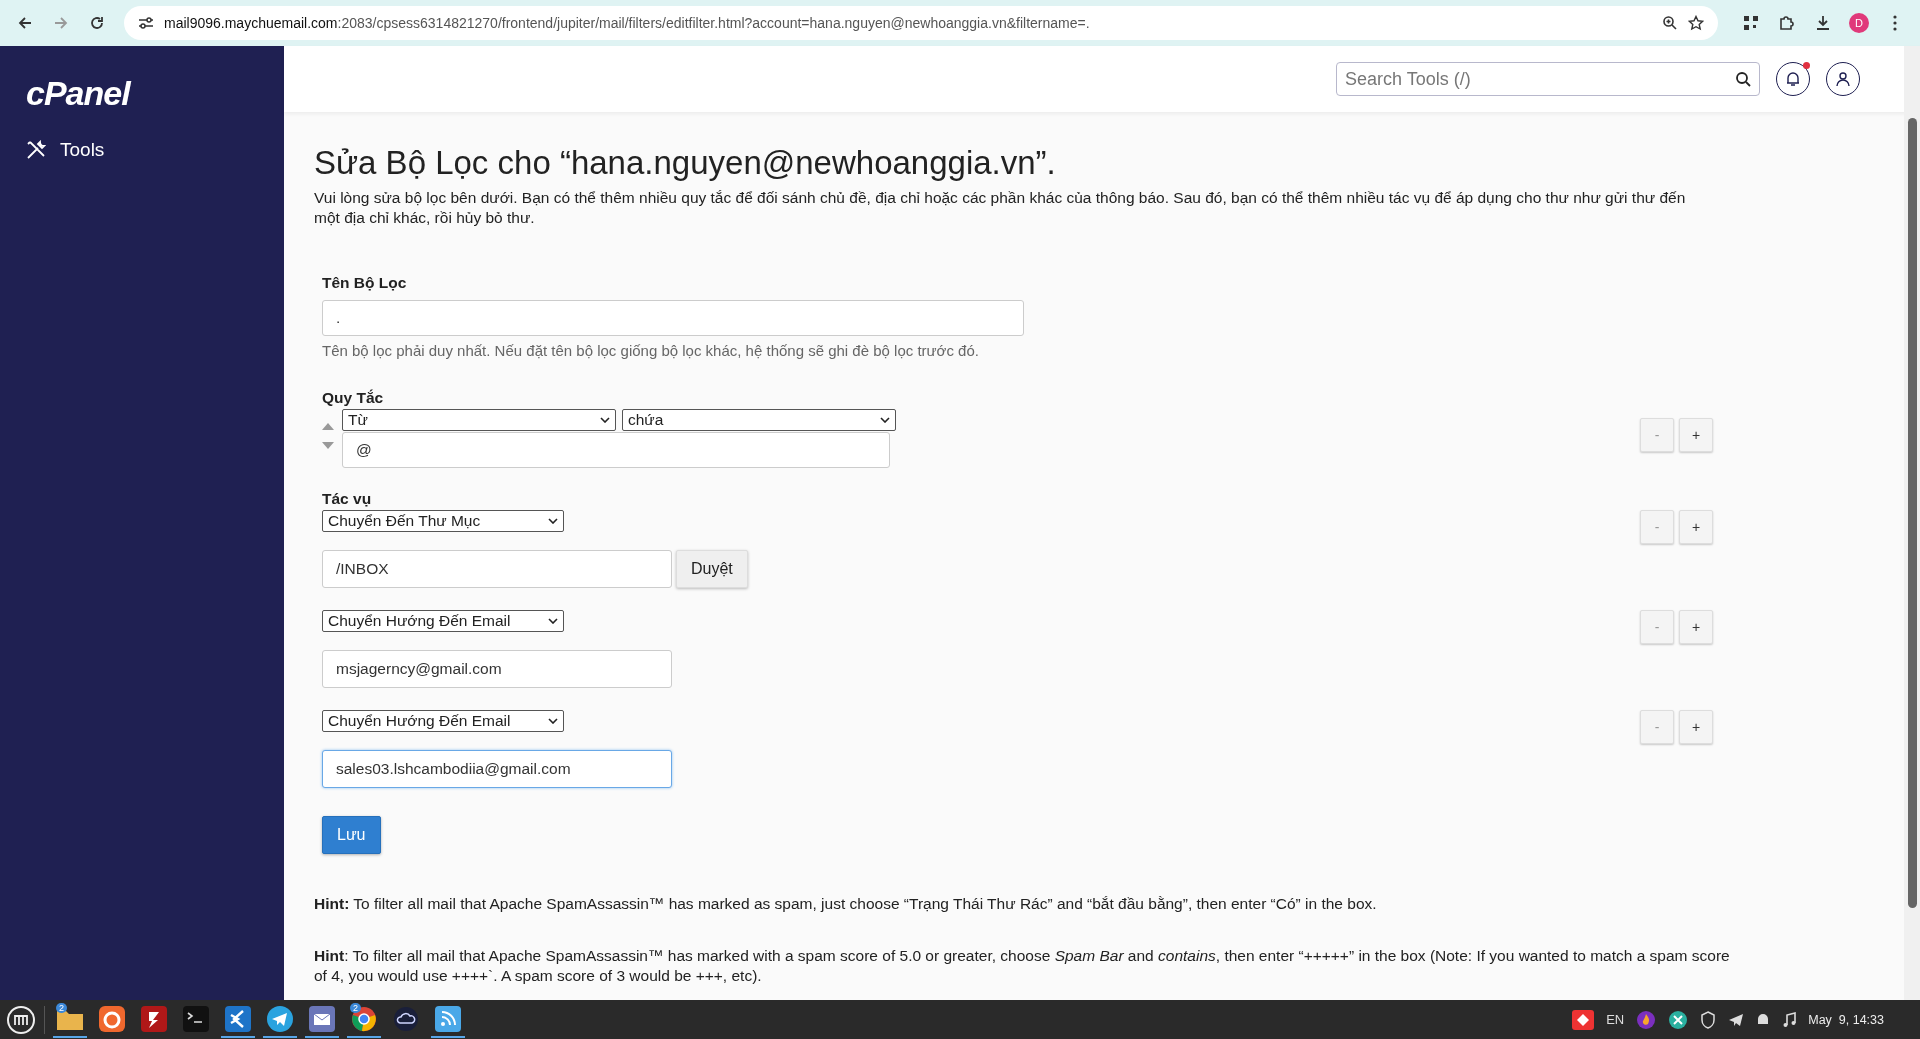 The height and width of the screenshot is (1039, 1920). What do you see at coordinates (1793, 79) in the screenshot?
I see `notifications-button` at bounding box center [1793, 79].